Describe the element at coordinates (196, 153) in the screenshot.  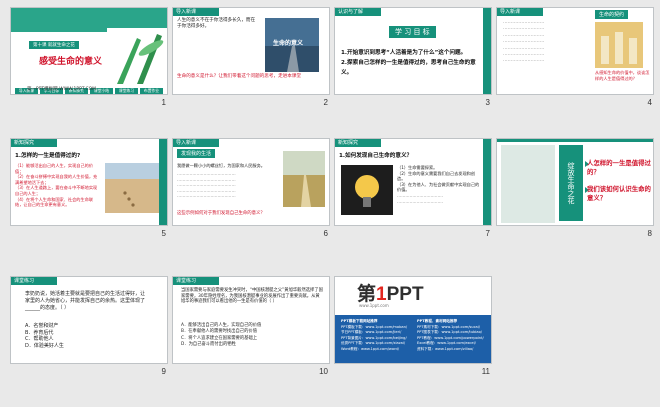
I see `section-badge: 发现我的生活` at that location.